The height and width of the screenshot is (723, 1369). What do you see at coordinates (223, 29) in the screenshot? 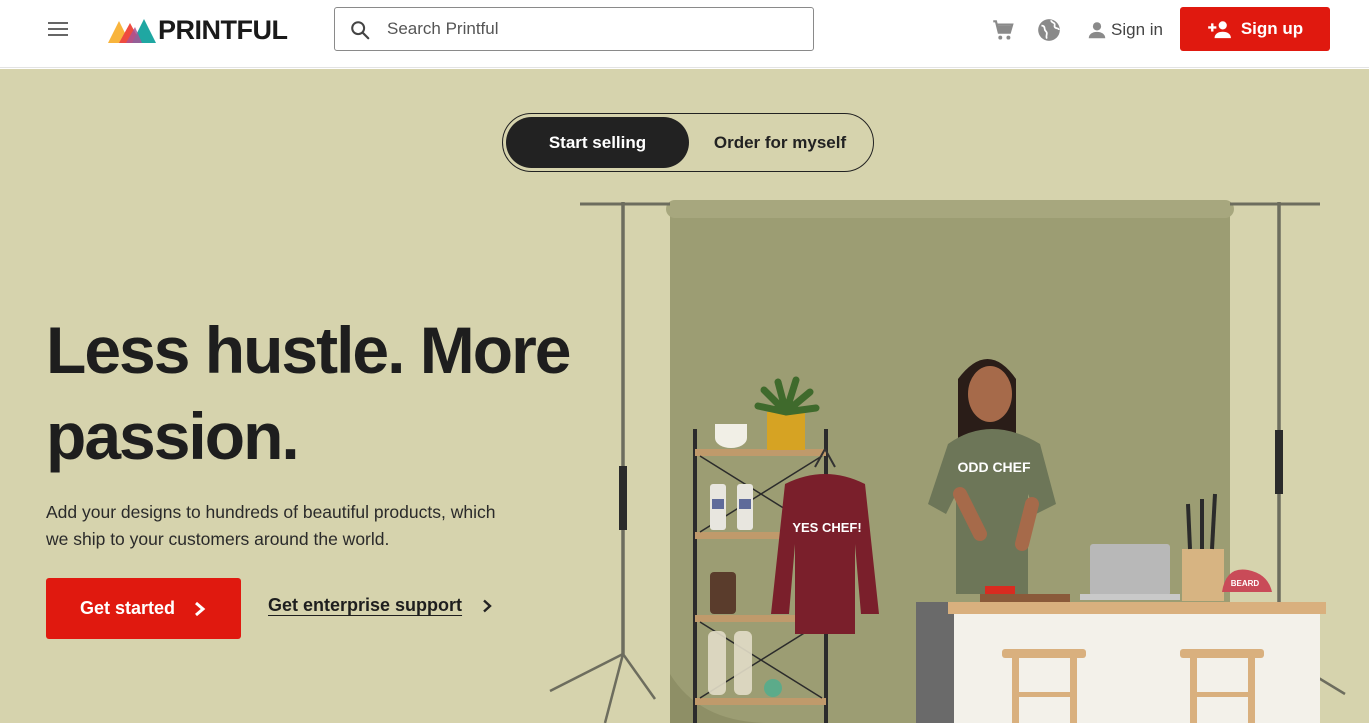
I see `logo-text: PRINTFUL` at bounding box center [223, 29].